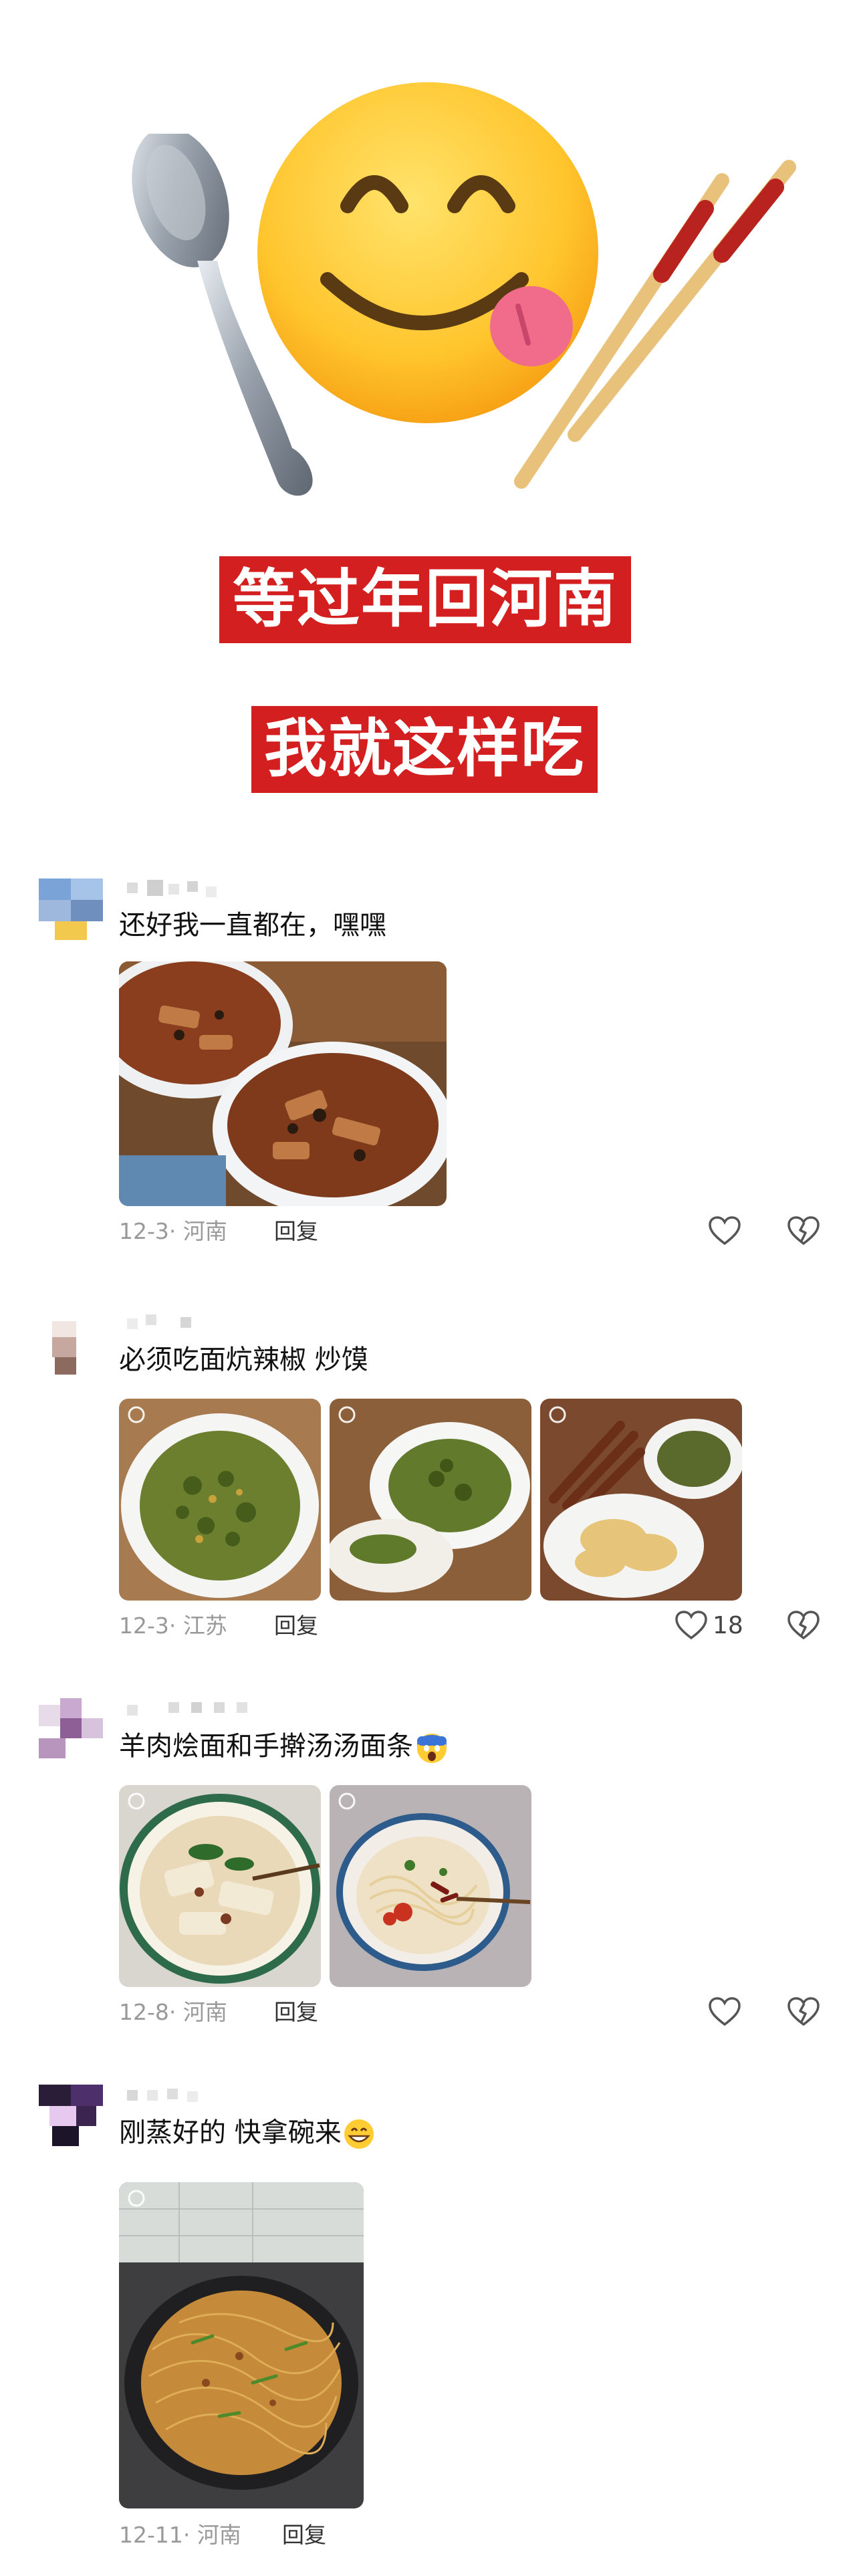  I want to click on comment-text: 刚蒸好的 快拿碗来, so click(247, 2134).